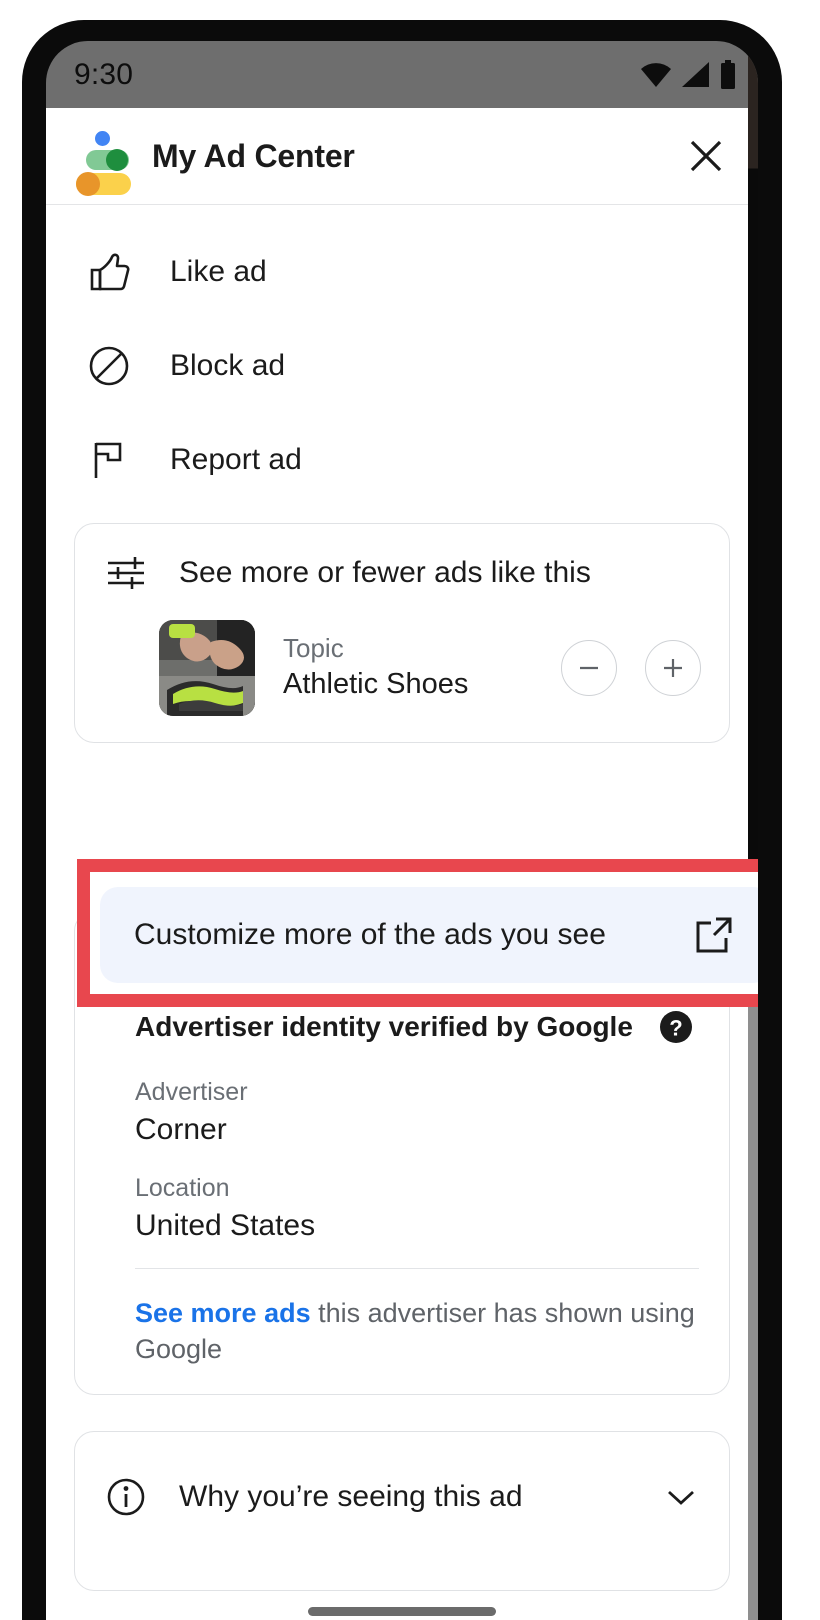 The height and width of the screenshot is (1620, 820). I want to click on status-icons, so click(688, 74).